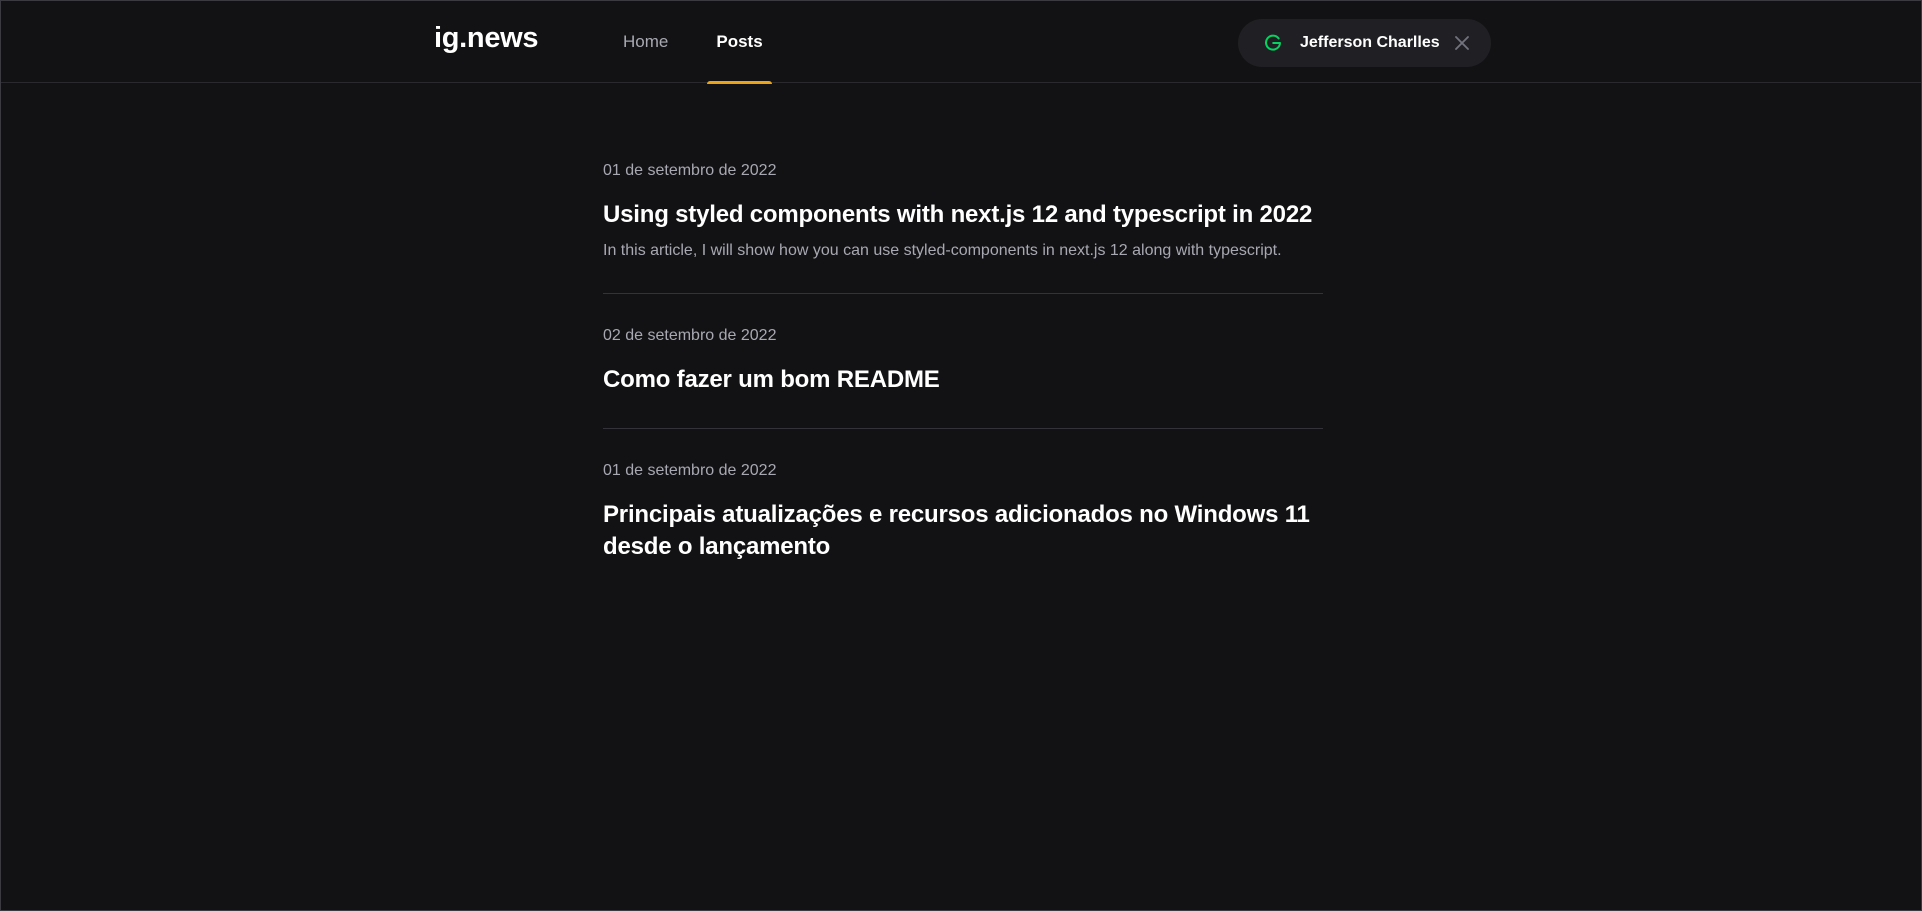 This screenshot has height=911, width=1922. What do you see at coordinates (739, 42) in the screenshot?
I see `nav-link-posts: Posts` at bounding box center [739, 42].